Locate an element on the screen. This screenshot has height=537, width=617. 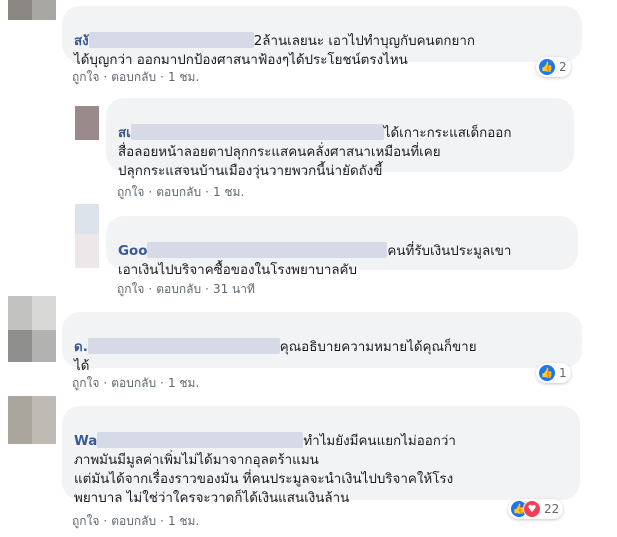
reaction-summary: 👍 ♥ 22 is located at coordinates (536, 509).